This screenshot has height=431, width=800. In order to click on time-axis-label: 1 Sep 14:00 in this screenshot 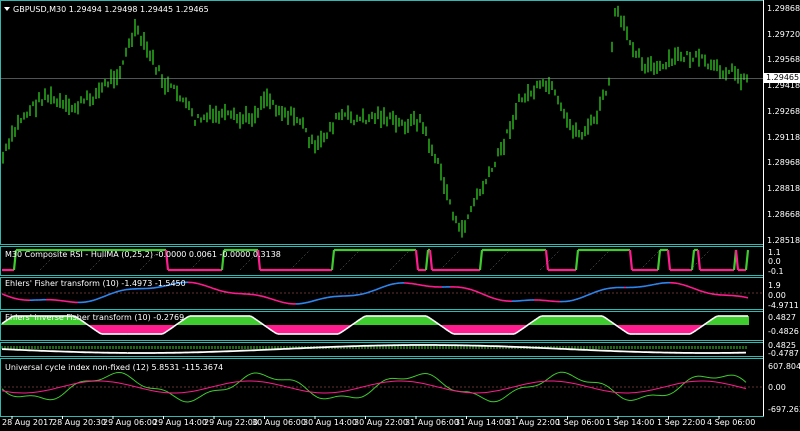, I will do `click(630, 422)`.